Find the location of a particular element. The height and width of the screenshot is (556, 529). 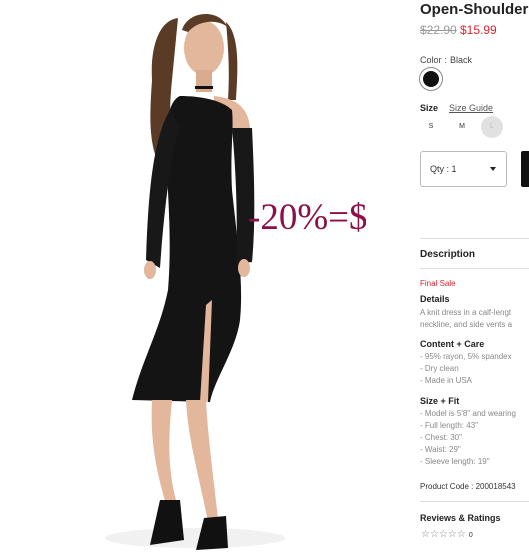

details-line: neckline, and side vents a is located at coordinates (466, 324).